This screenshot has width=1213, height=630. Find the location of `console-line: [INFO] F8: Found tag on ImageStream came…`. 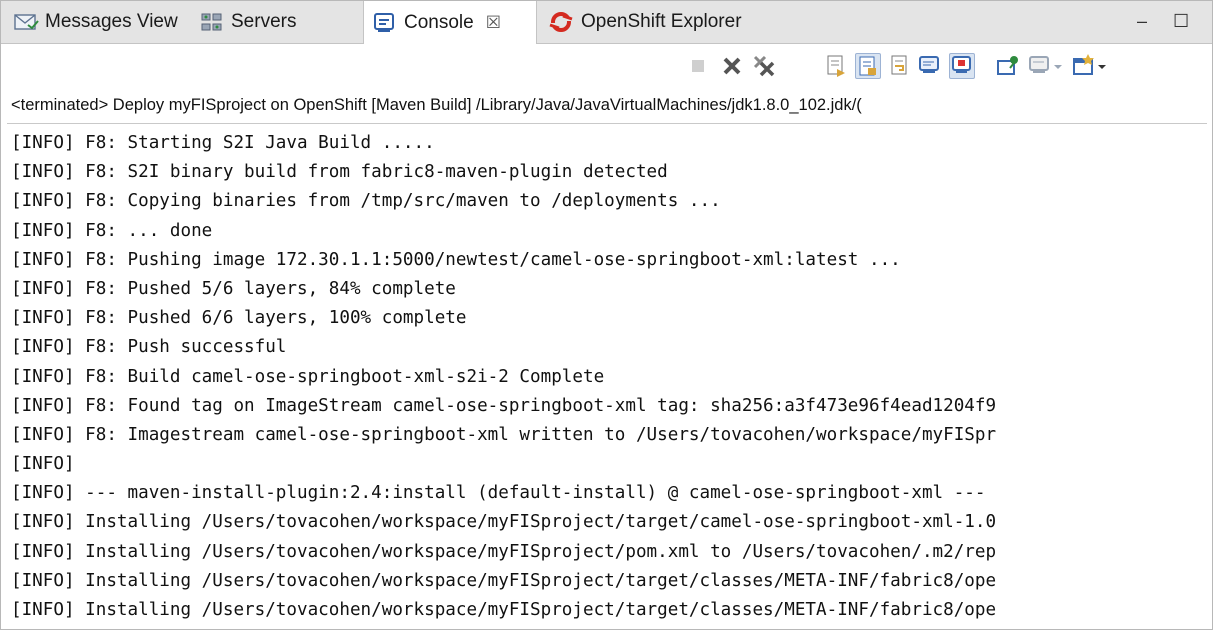

console-line: [INFO] F8: Found tag on ImageStream came… is located at coordinates (504, 405).